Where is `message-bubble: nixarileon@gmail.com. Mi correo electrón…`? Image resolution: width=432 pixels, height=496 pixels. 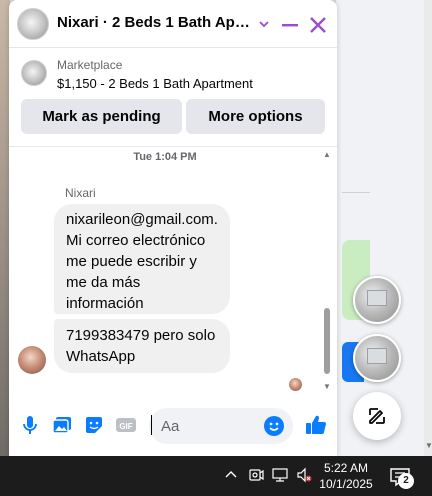
message-bubble: nixarileon@gmail.com. Mi correo electrón… is located at coordinates (142, 259).